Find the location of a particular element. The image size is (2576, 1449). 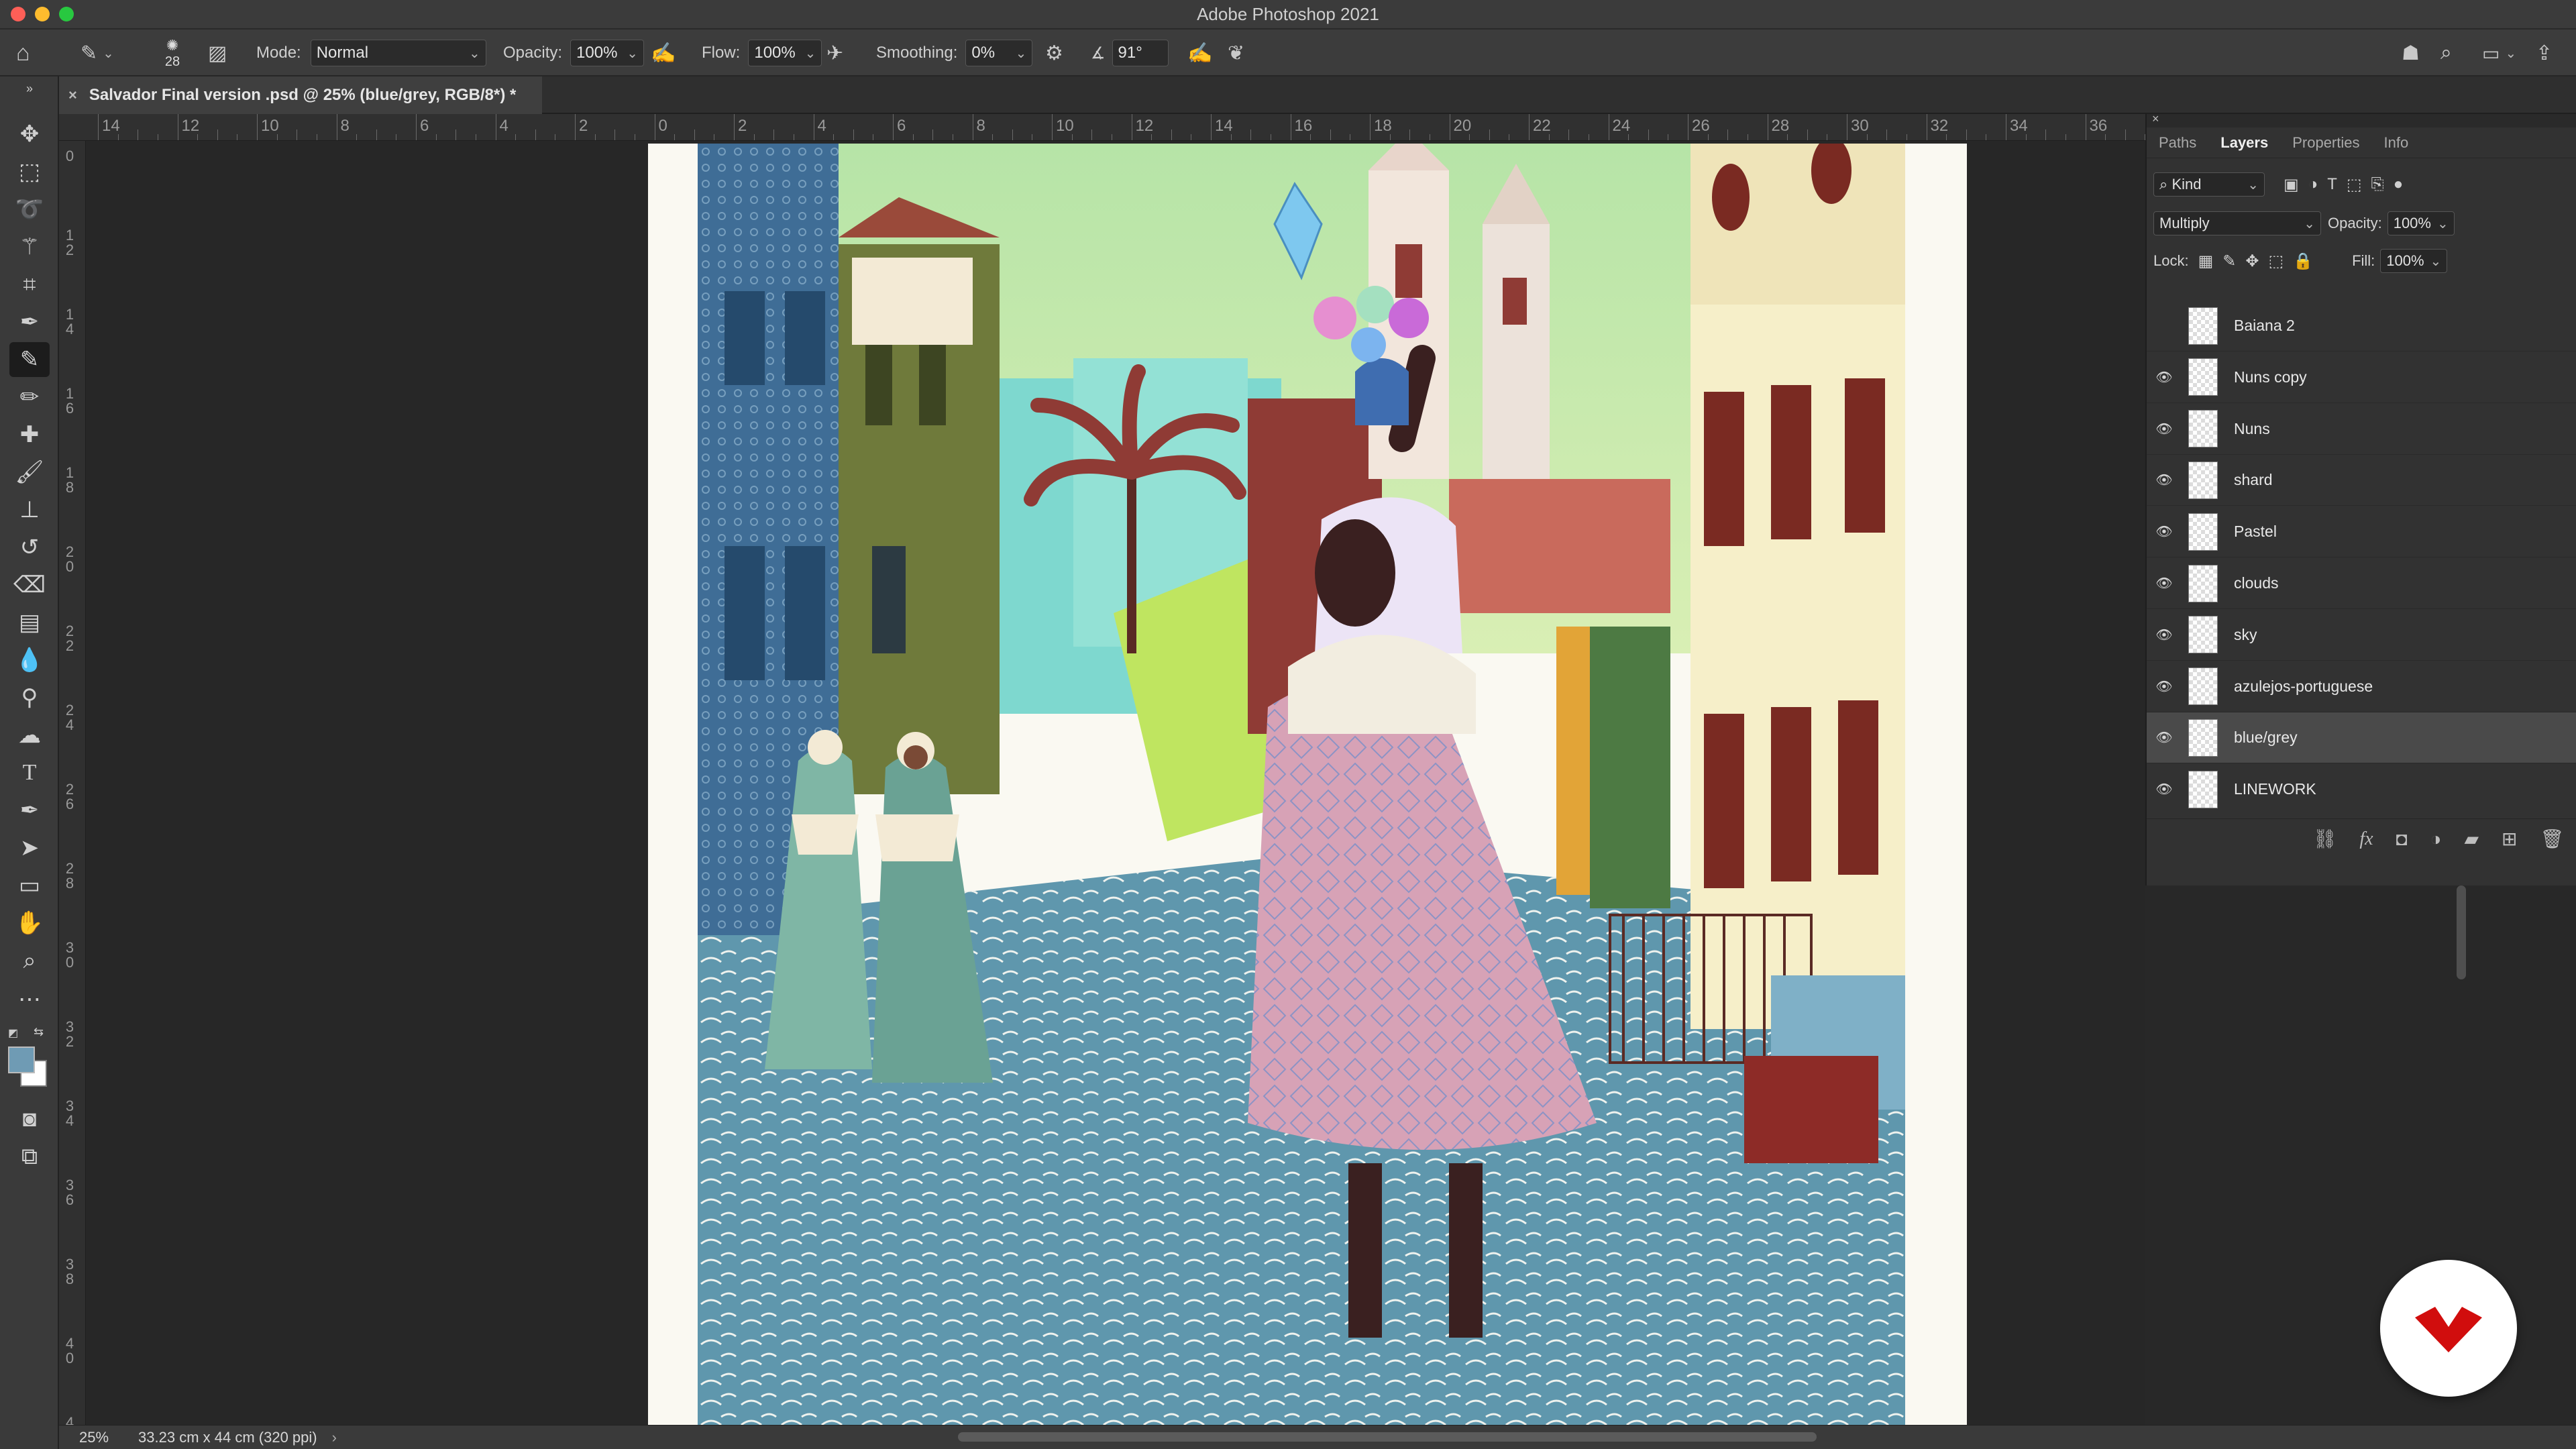

type-tool-icon: T is located at coordinates (29, 772).